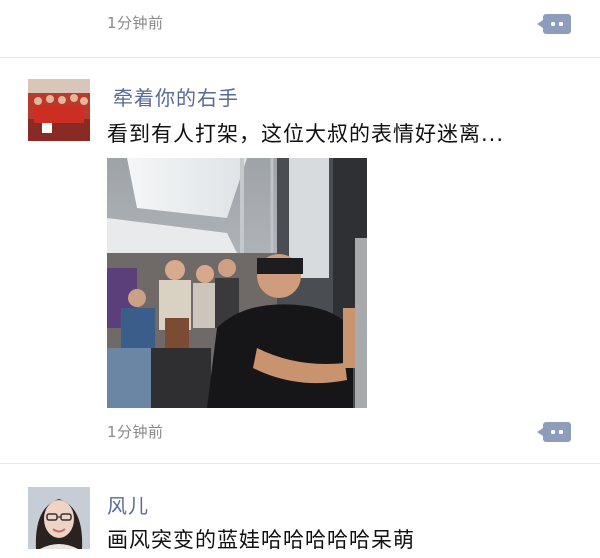  I want to click on post-text: 画风突变的蓝娃哈哈哈哈哈呆萌, so click(261, 540).